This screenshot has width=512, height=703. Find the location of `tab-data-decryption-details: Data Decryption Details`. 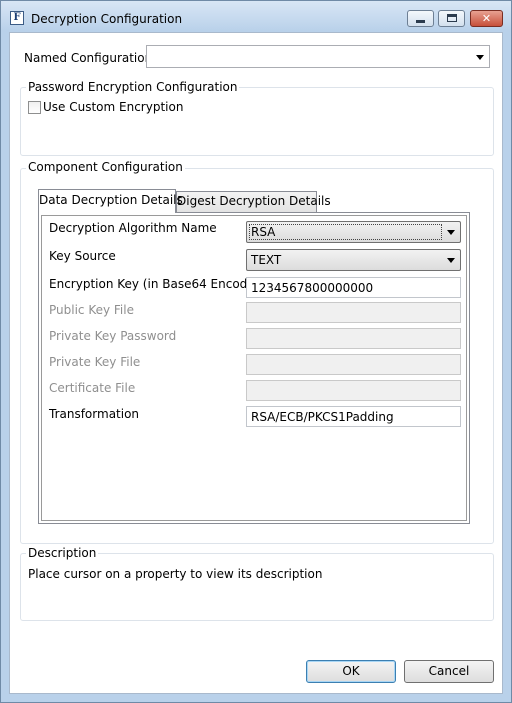

tab-data-decryption-details: Data Decryption Details is located at coordinates (110, 201).